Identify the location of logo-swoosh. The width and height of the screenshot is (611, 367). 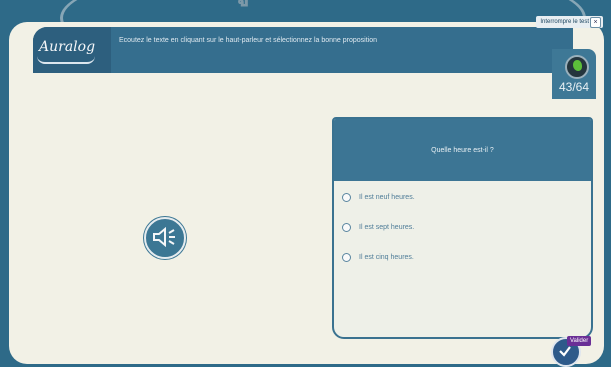
(66, 60).